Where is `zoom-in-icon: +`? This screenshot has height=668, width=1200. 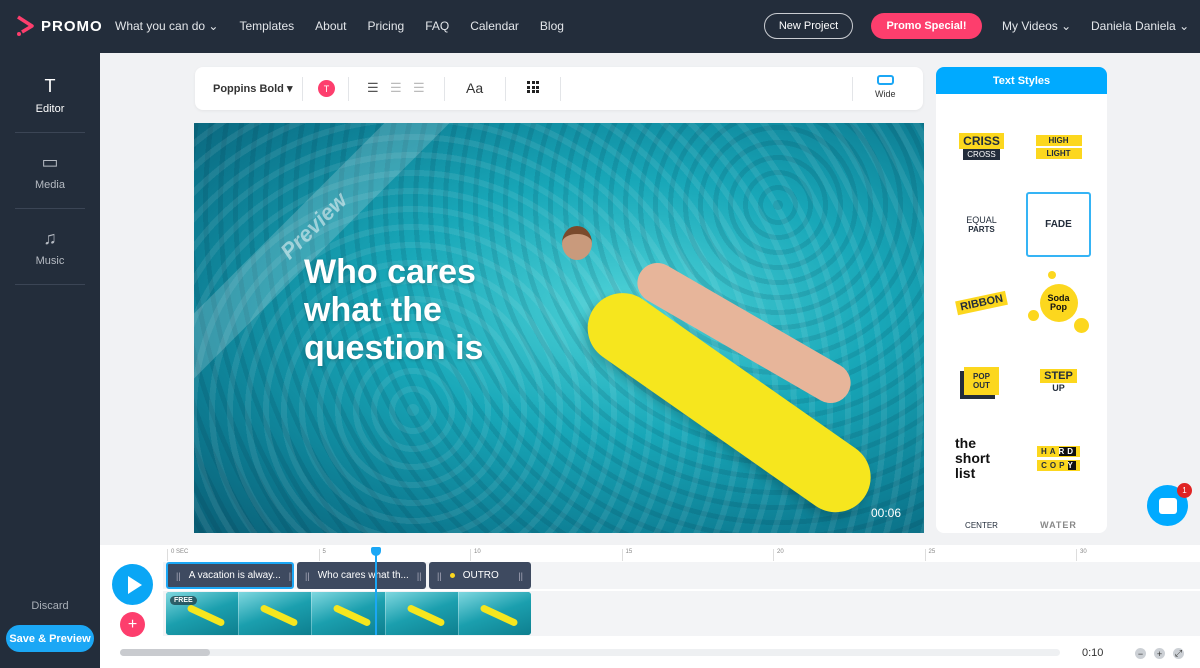
zoom-in-icon: + is located at coordinates (1159, 653).